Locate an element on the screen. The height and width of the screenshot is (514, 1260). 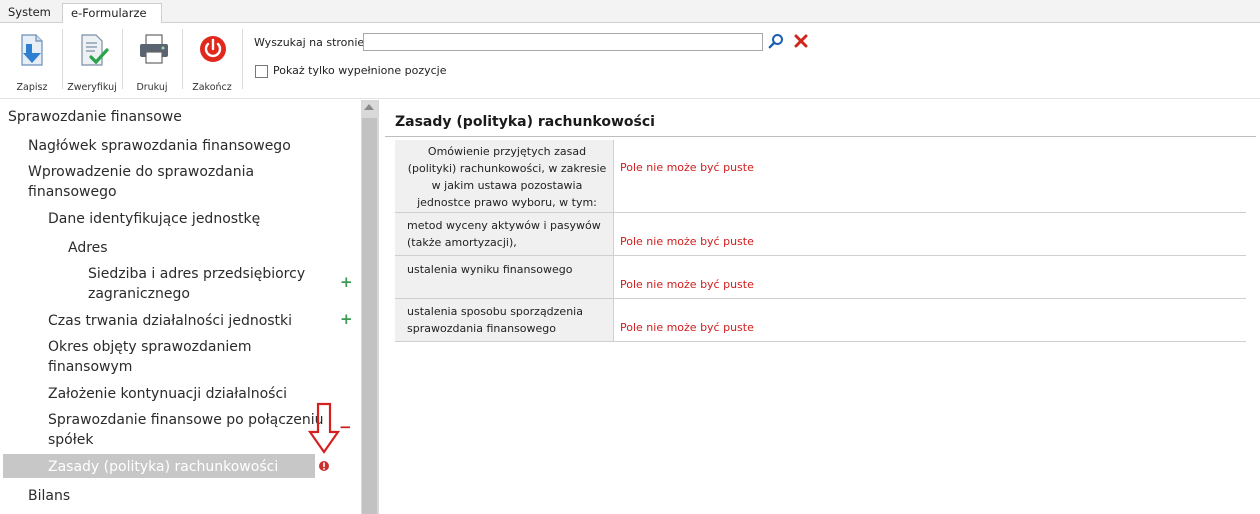
section-title-rule is located at coordinates (820, 136).